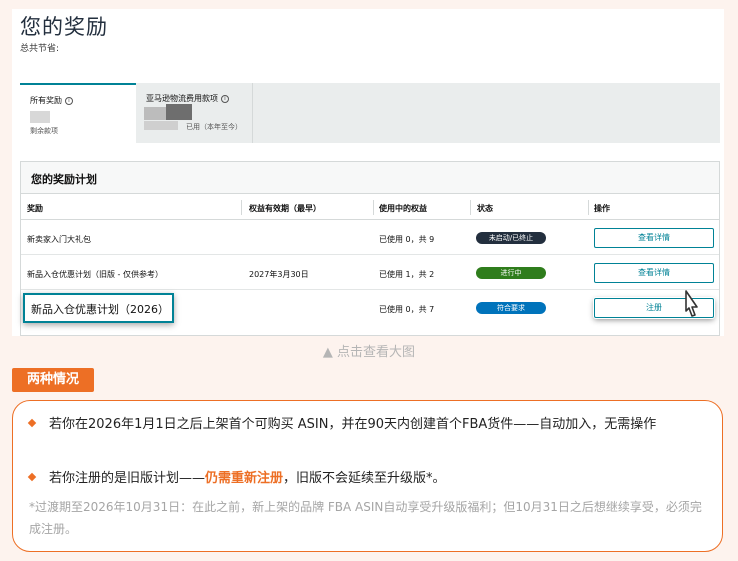 This screenshot has height=561, width=738. What do you see at coordinates (407, 309) in the screenshot?
I see `benefits-used: 已使用 0，共 7` at bounding box center [407, 309].